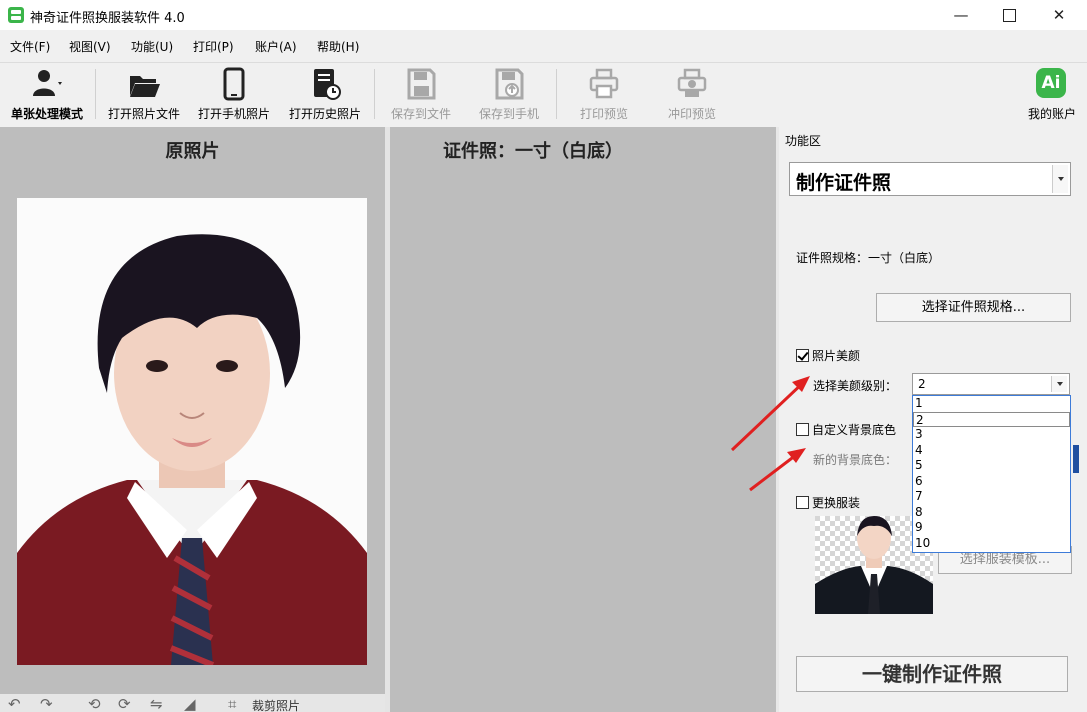  I want to click on one-click-make-button: 一键制作证件照, so click(932, 674).